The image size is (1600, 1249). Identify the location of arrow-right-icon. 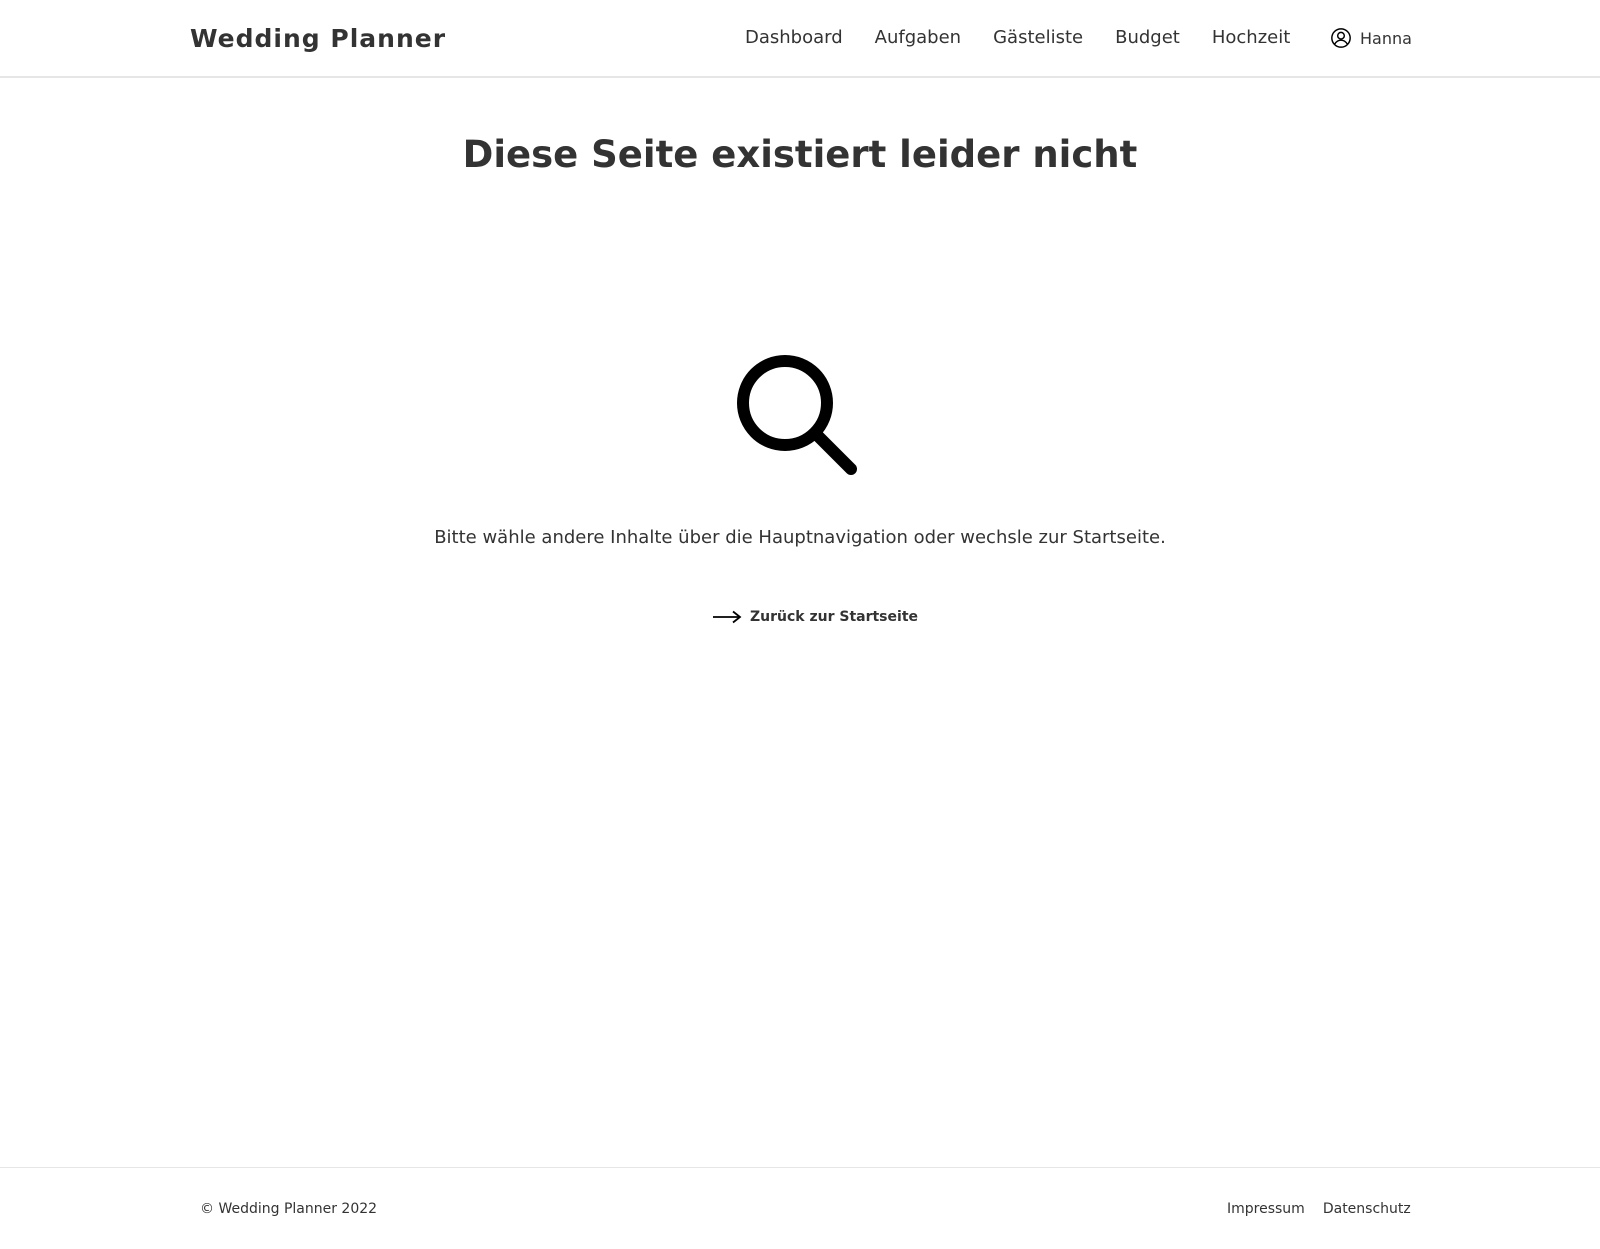
(727, 617).